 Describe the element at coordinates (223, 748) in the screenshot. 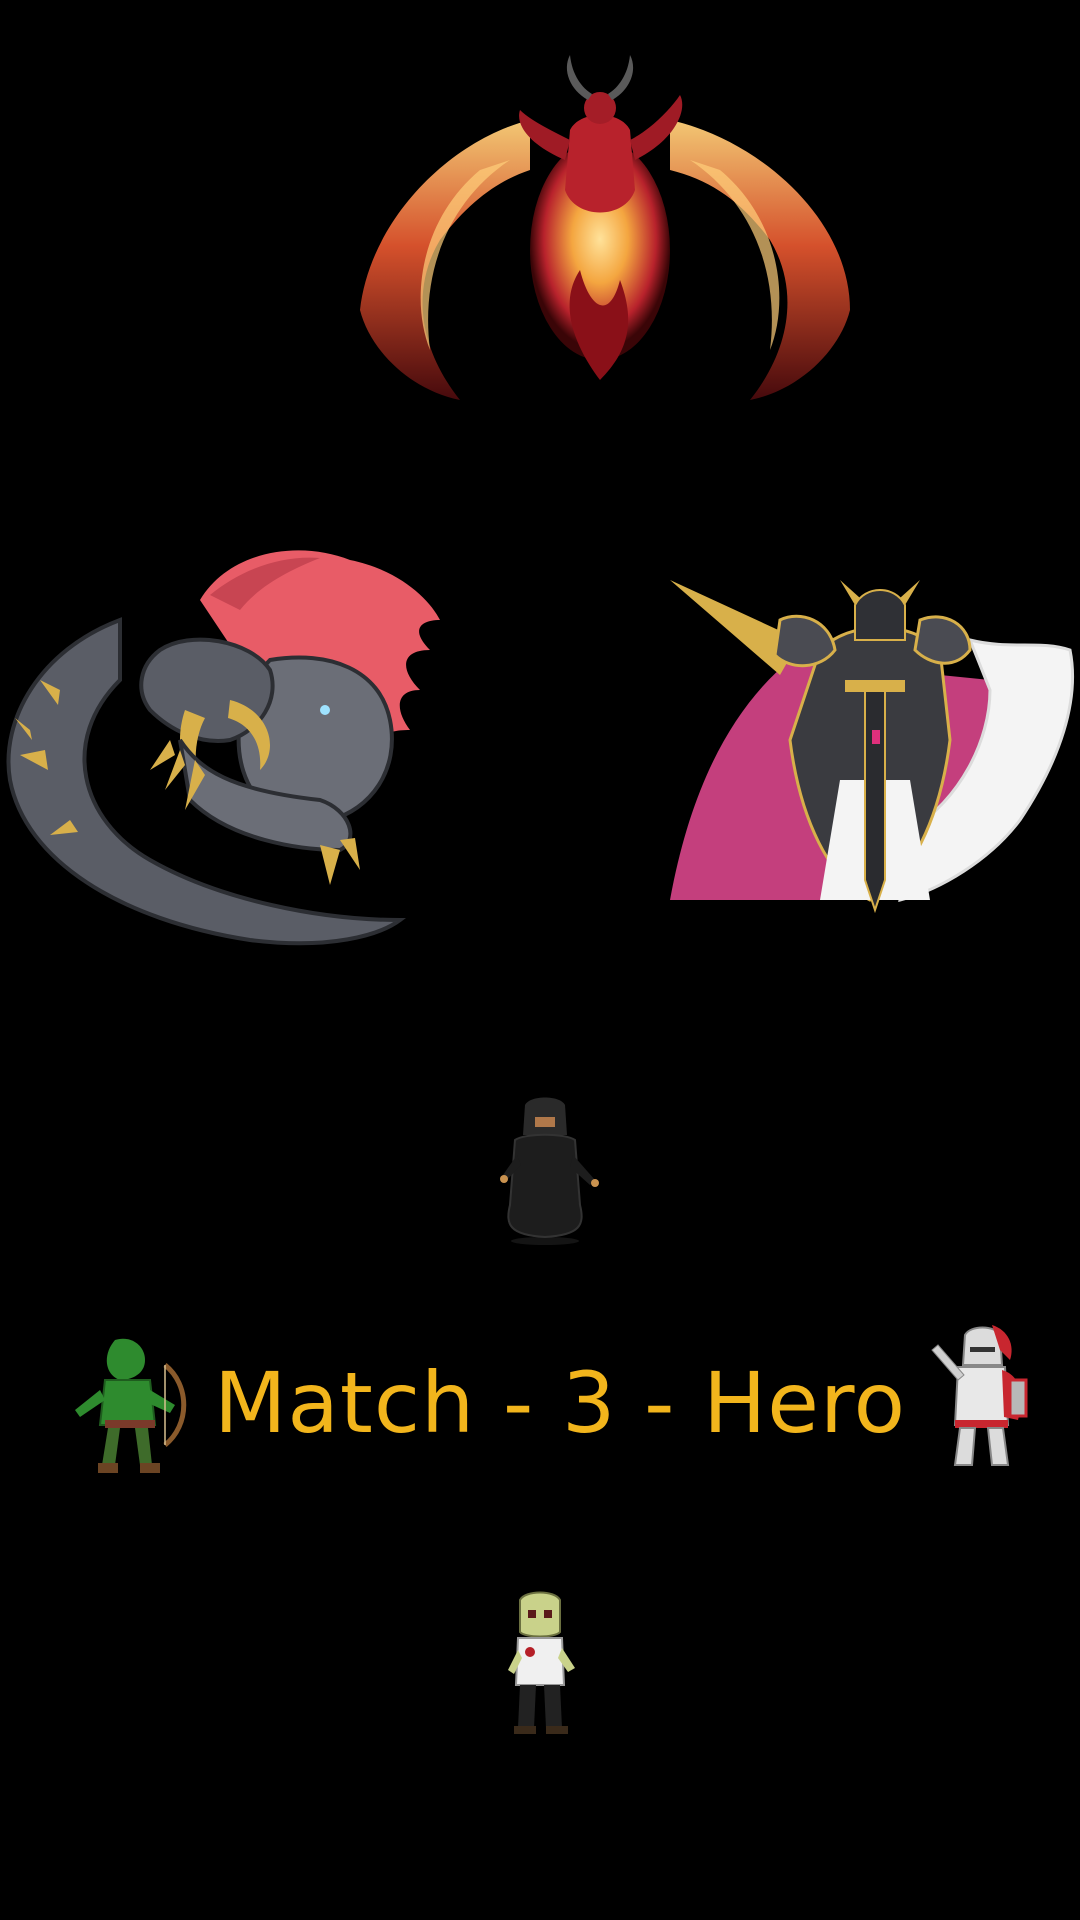

I see `red-maned-beast-boss-icon` at that location.